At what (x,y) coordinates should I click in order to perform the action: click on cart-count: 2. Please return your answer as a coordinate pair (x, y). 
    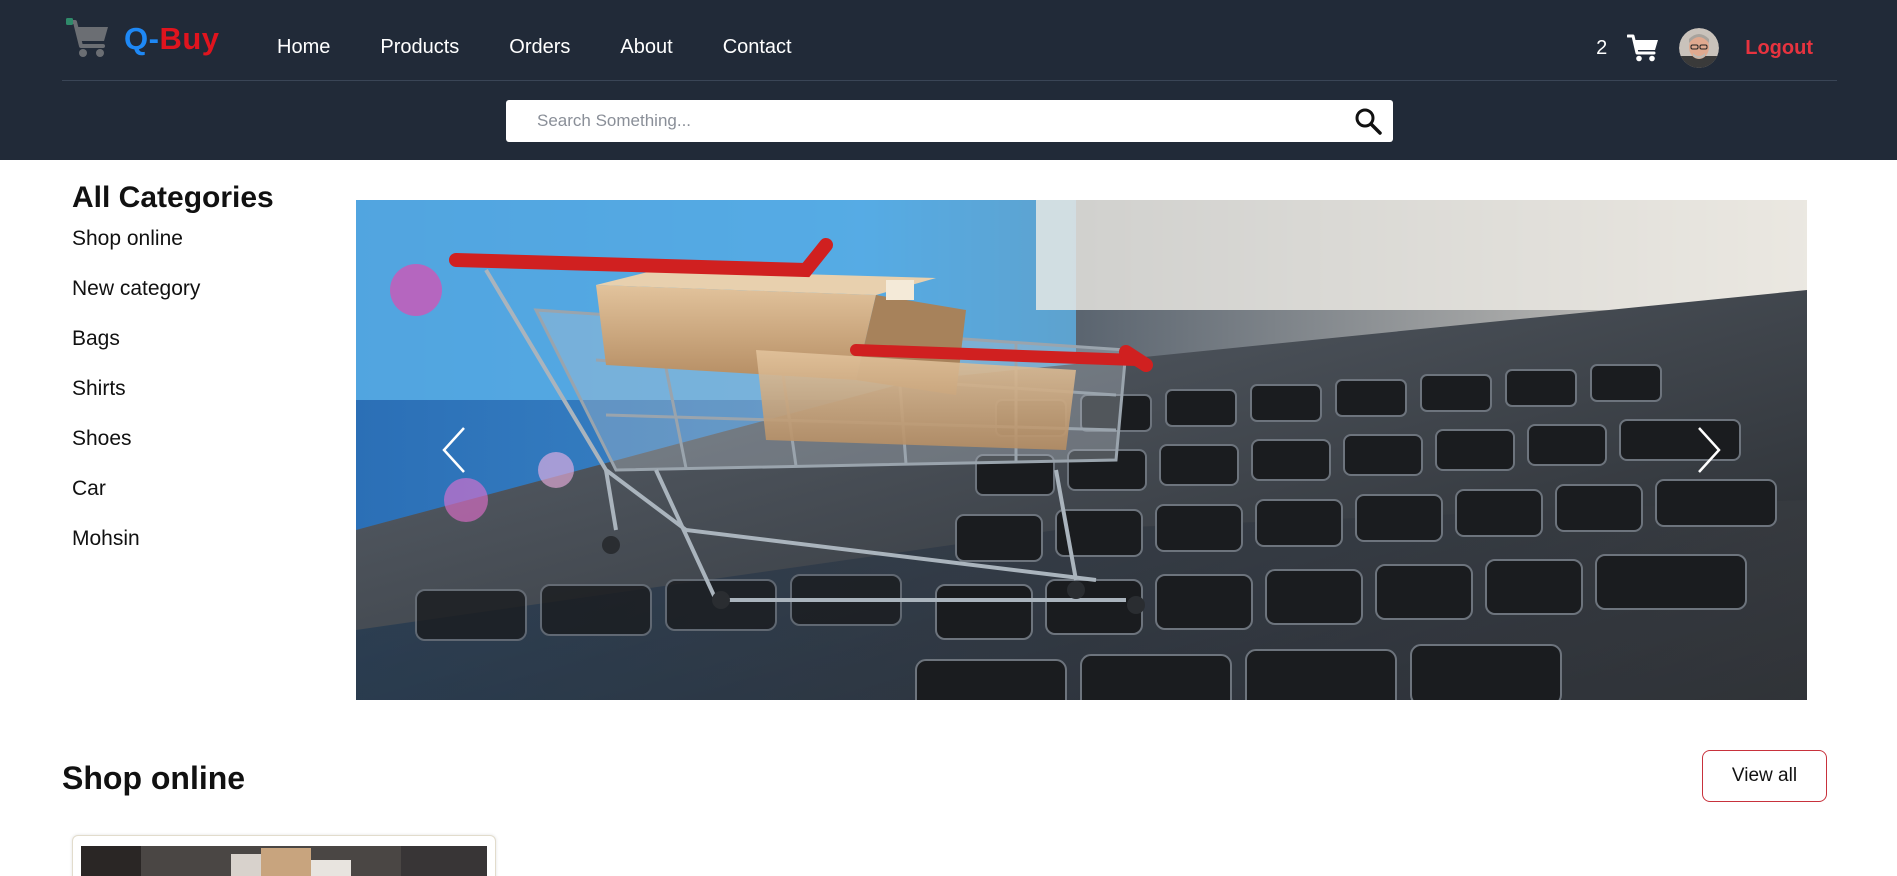
    Looking at the image, I should click on (1602, 47).